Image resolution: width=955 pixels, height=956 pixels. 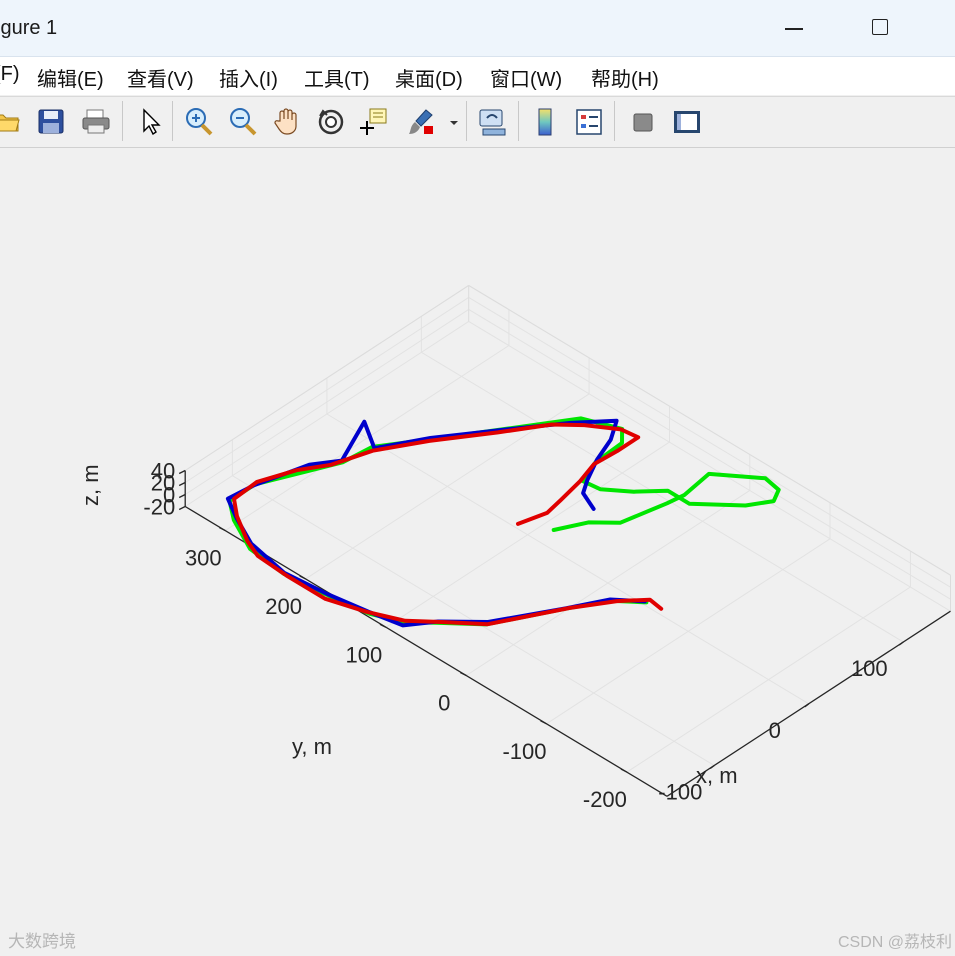 What do you see at coordinates (420, 121) in the screenshot?
I see `brush-icon` at bounding box center [420, 121].